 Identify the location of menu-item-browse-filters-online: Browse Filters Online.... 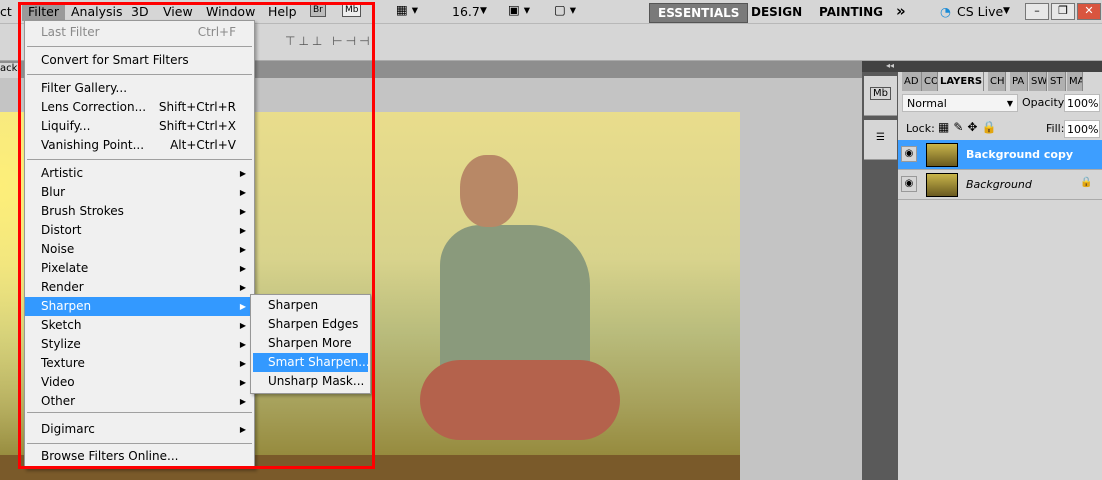
(139, 456).